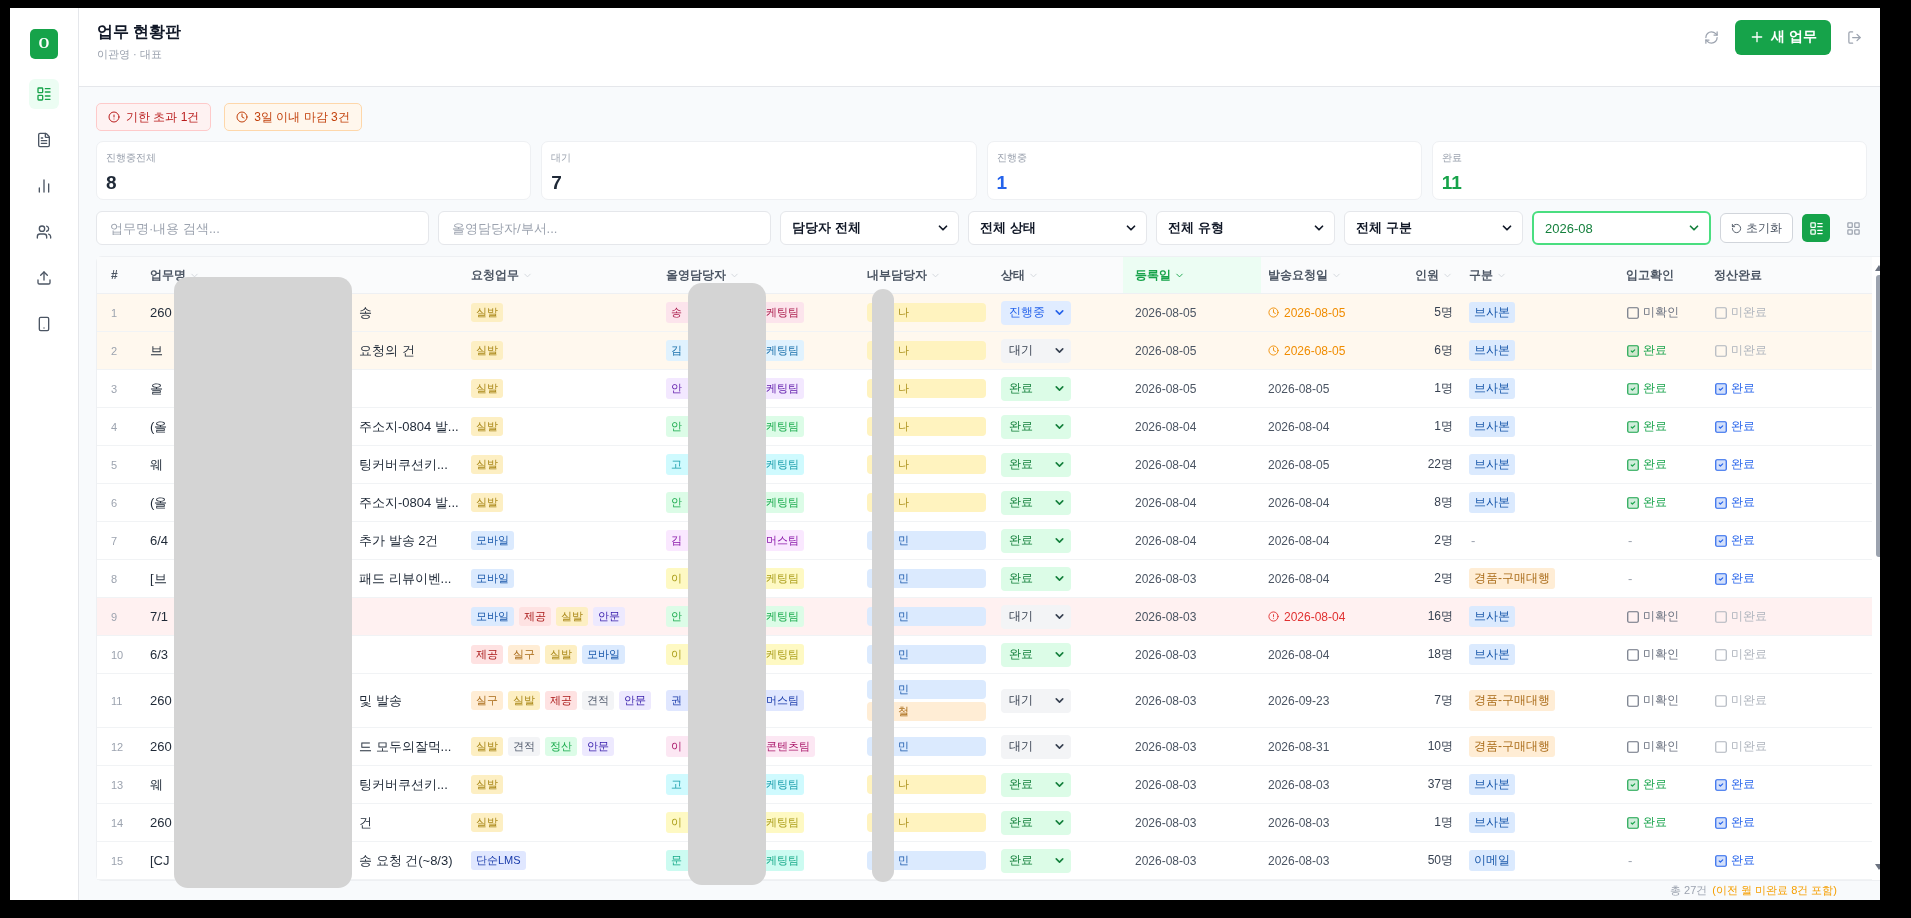 Image resolution: width=1911 pixels, height=918 pixels. Describe the element at coordinates (1783, 37) in the screenshot. I see `new-task-button: 새 업무` at that location.